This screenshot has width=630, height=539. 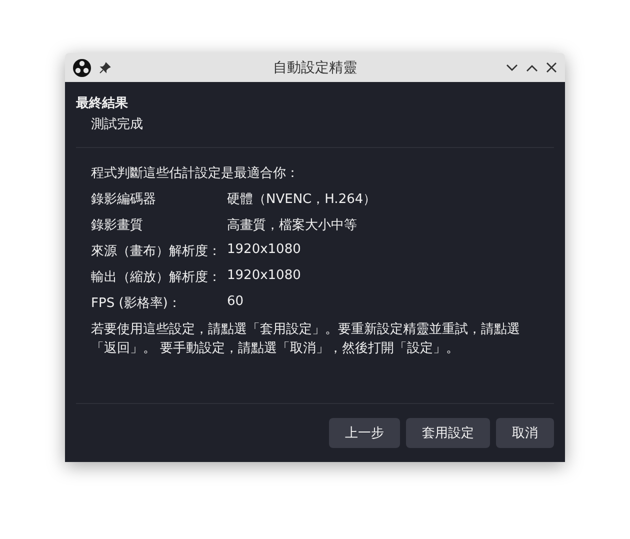 I want to click on setting-value: 高畫質，檔案大小中等, so click(x=292, y=225).